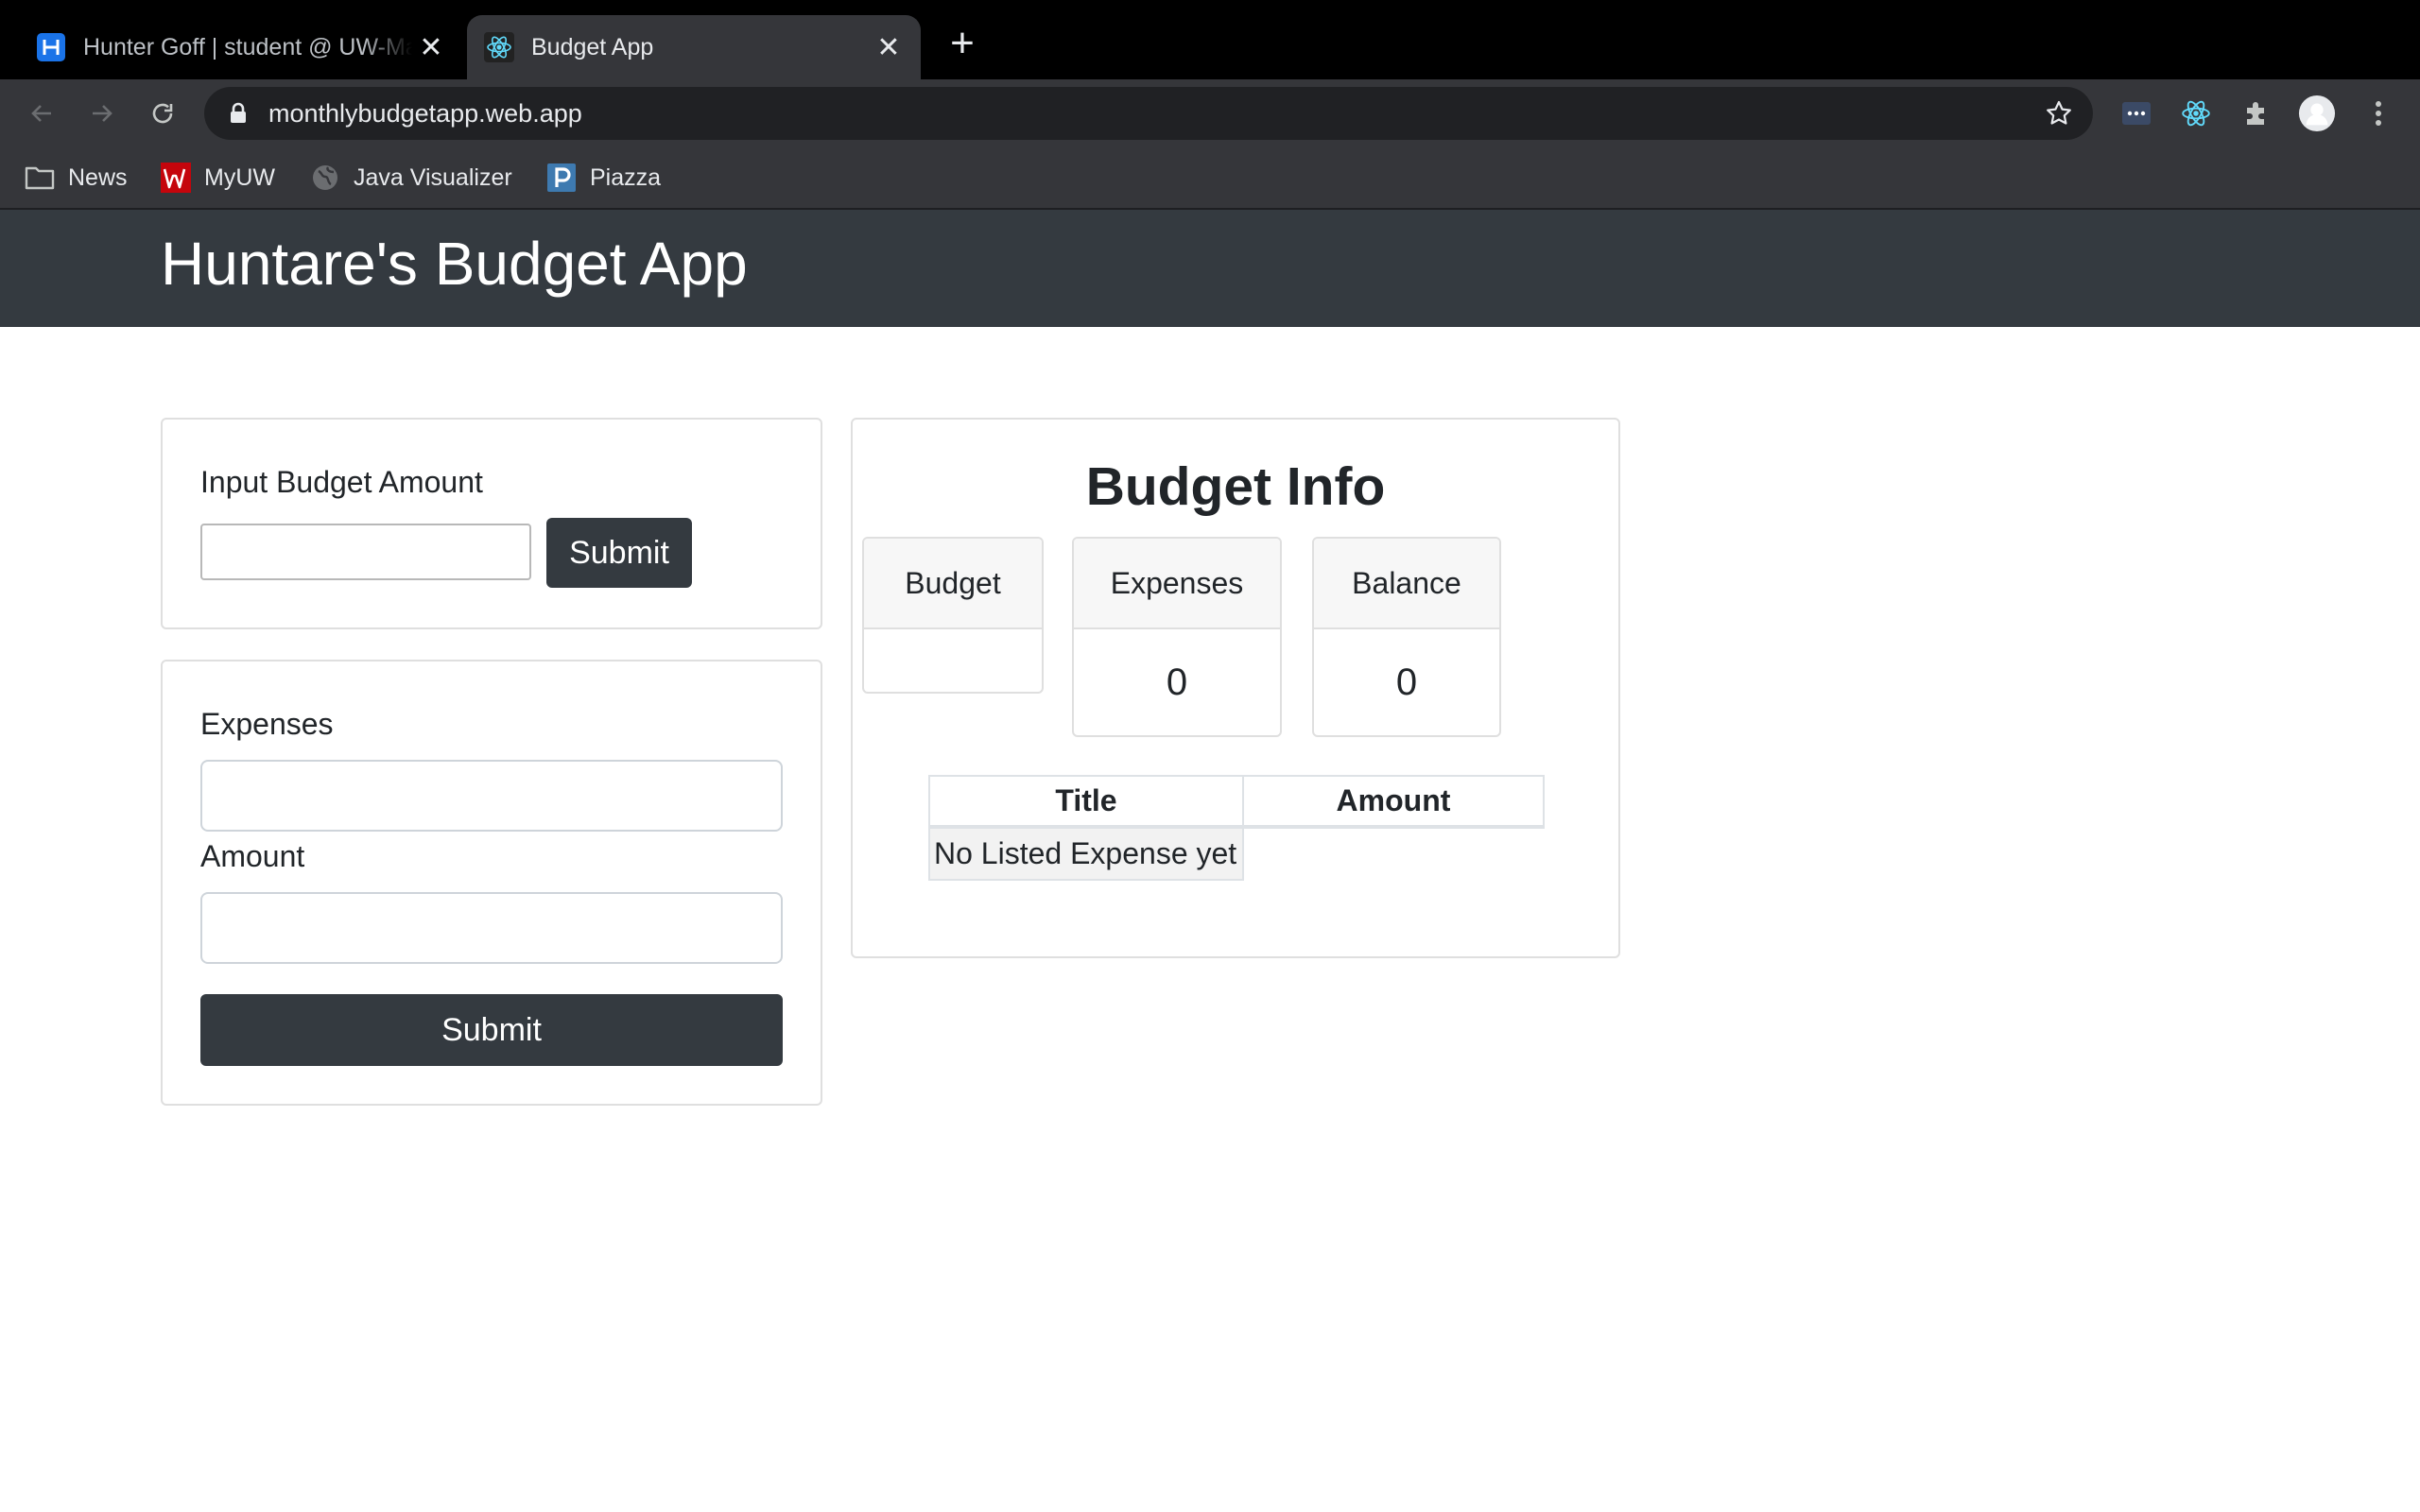 The height and width of the screenshot is (1512, 2420). I want to click on expense-submit-button: Submit, so click(491, 1030).